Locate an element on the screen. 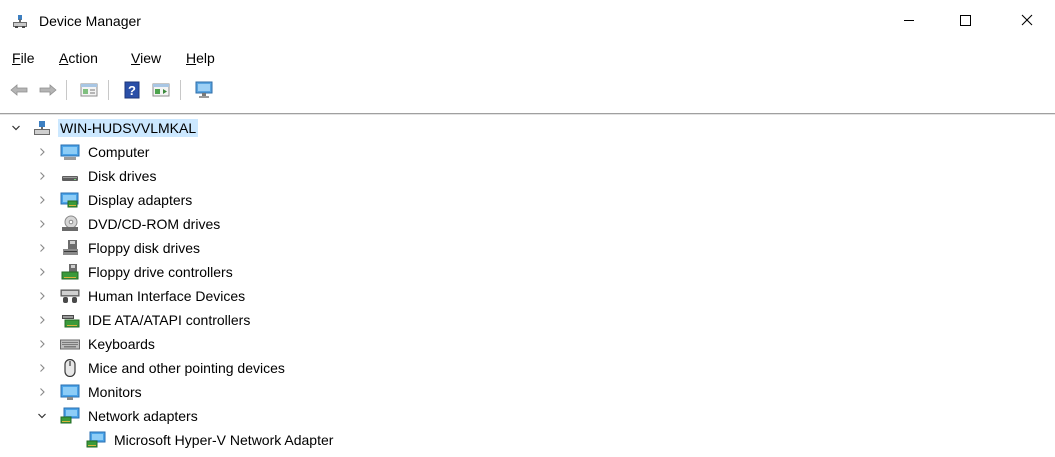  update-driver-icon is located at coordinates (161, 90).